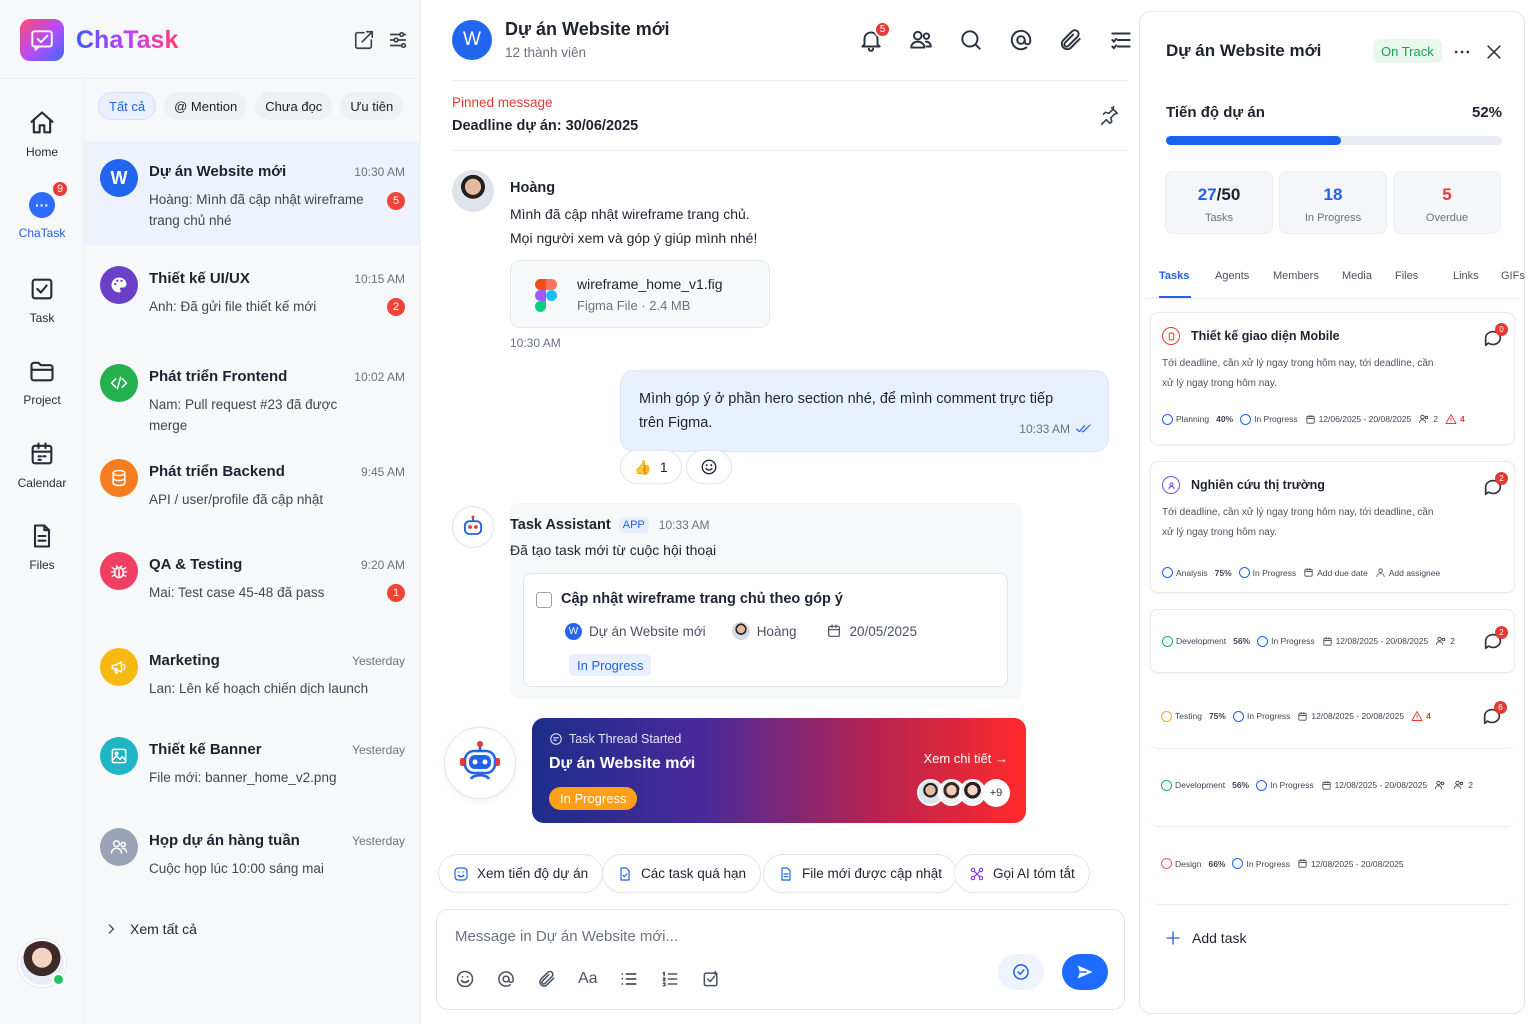 The height and width of the screenshot is (1024, 1536). I want to click on assistant-avatar, so click(473, 527).